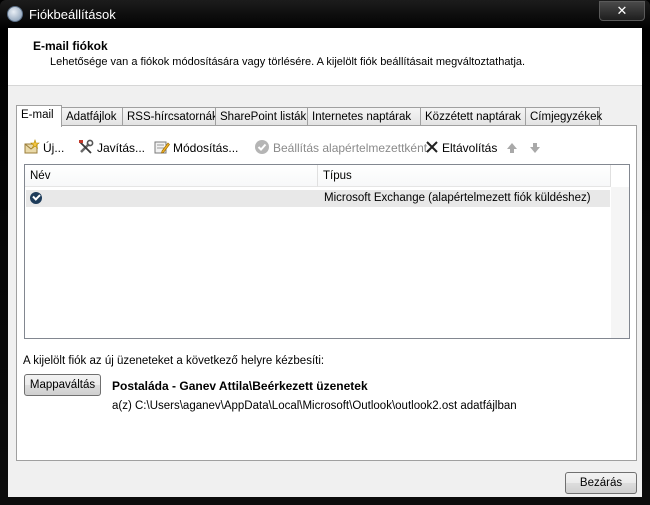  What do you see at coordinates (92, 116) in the screenshot?
I see `tab-data-files: Adatfájlok` at bounding box center [92, 116].